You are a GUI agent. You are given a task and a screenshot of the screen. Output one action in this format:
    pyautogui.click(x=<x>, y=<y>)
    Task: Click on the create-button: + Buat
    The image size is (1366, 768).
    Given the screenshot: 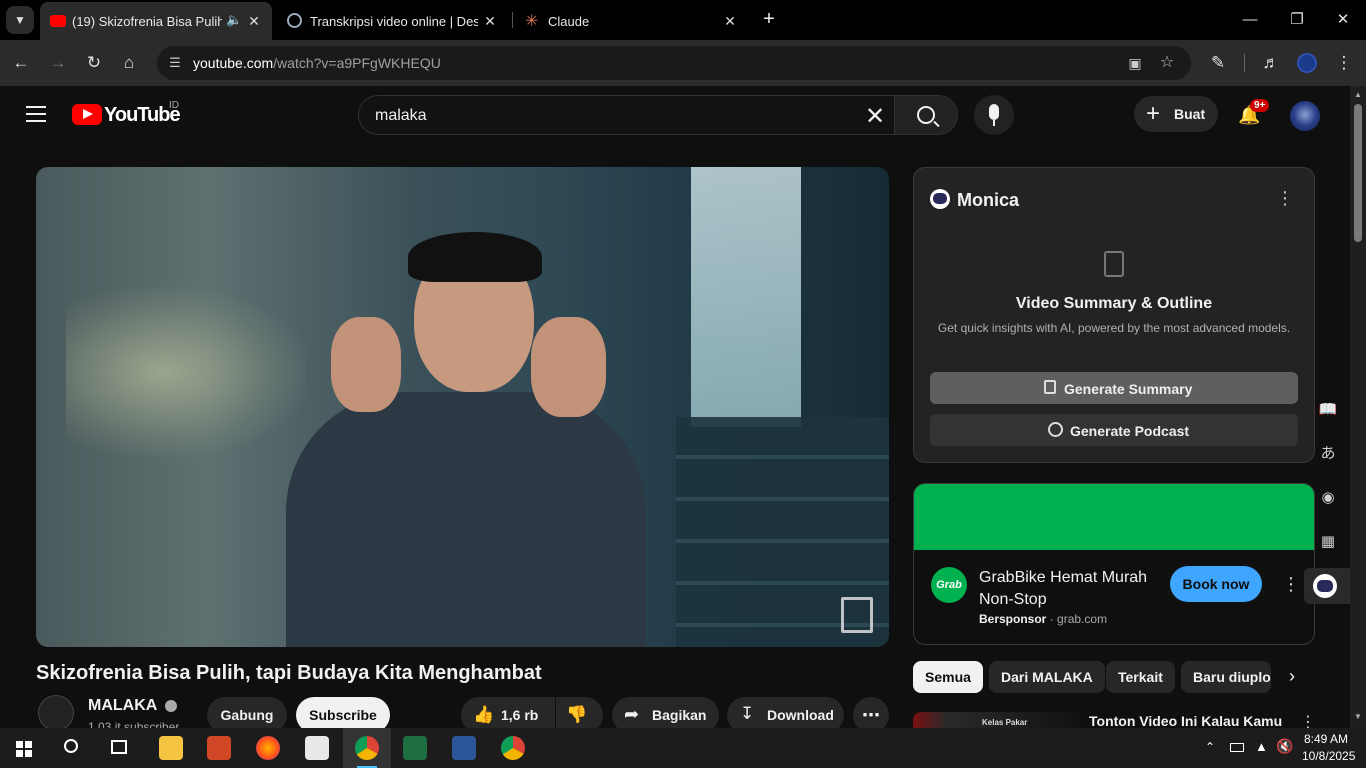 What is the action you would take?
    pyautogui.click(x=1176, y=114)
    